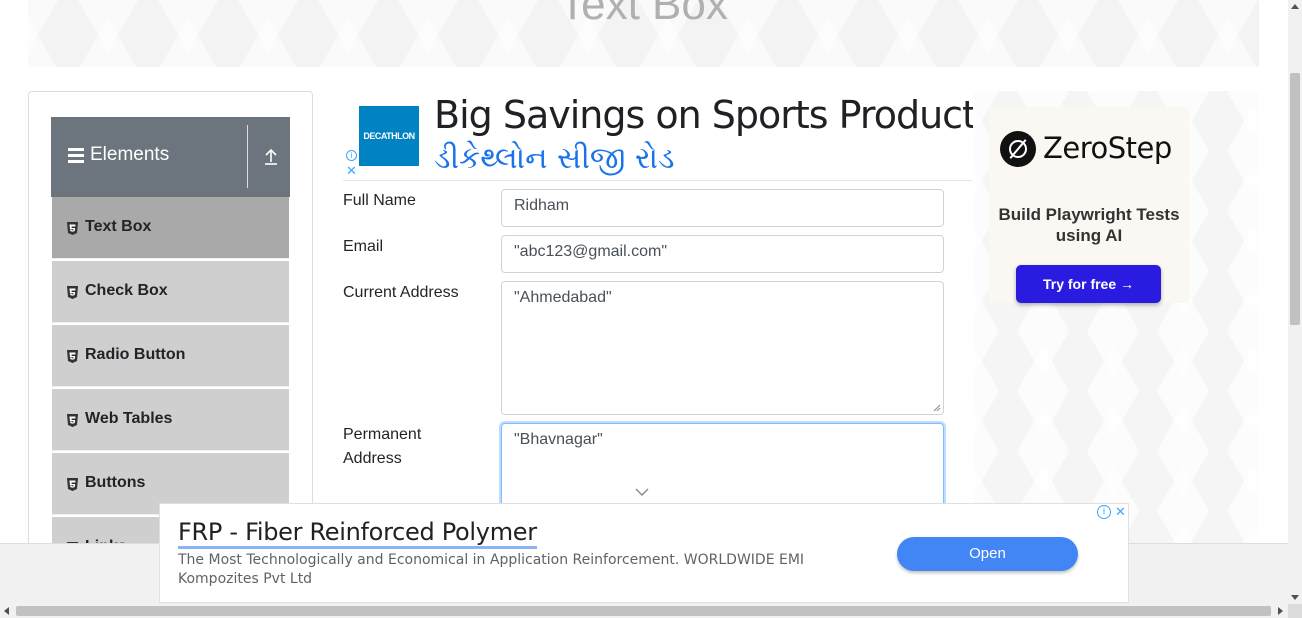  Describe the element at coordinates (129, 418) in the screenshot. I see `sidebar-item-label: Web Tables` at that location.